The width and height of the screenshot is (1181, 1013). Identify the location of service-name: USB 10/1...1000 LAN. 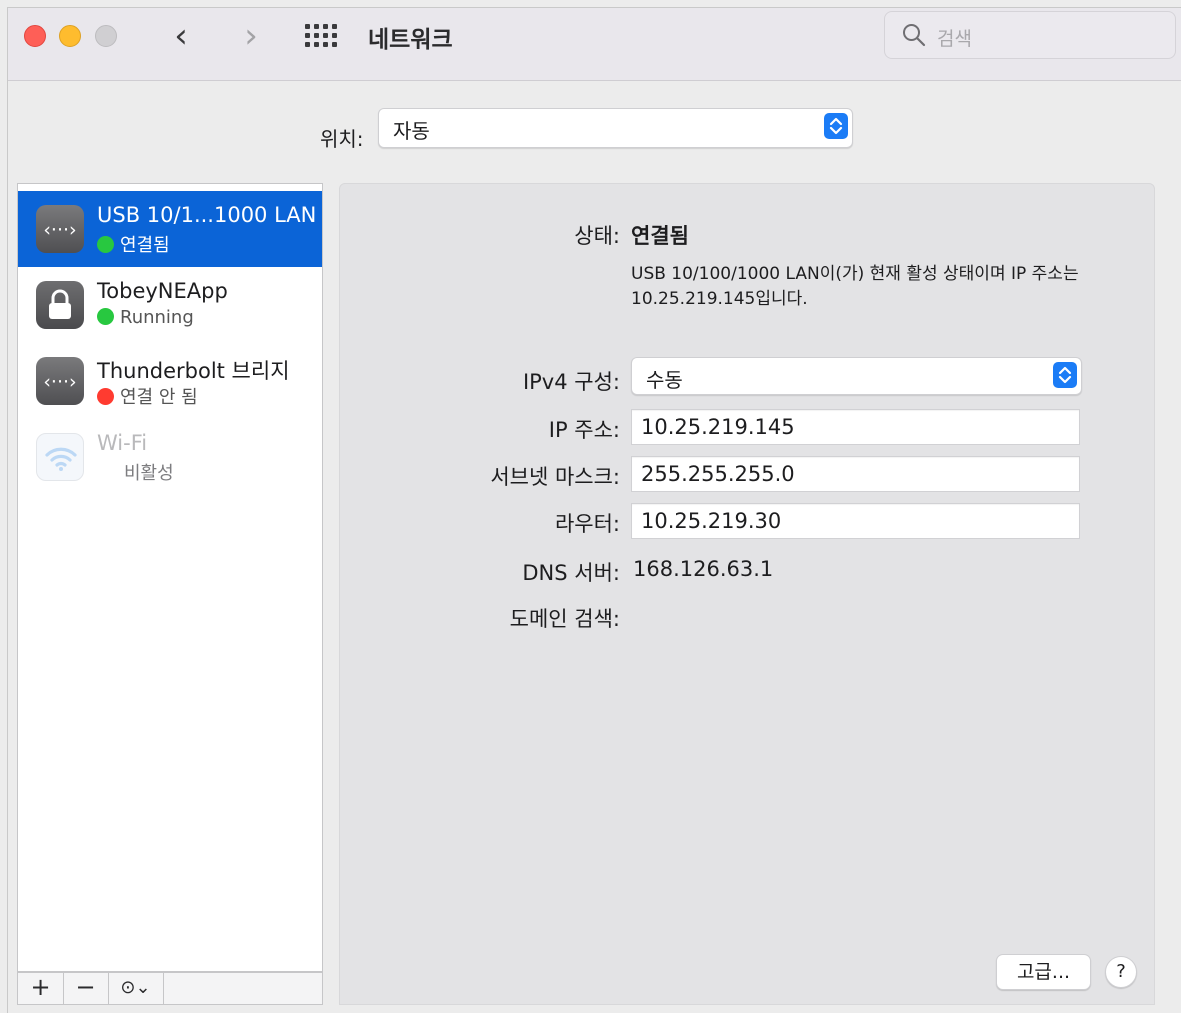
(207, 215).